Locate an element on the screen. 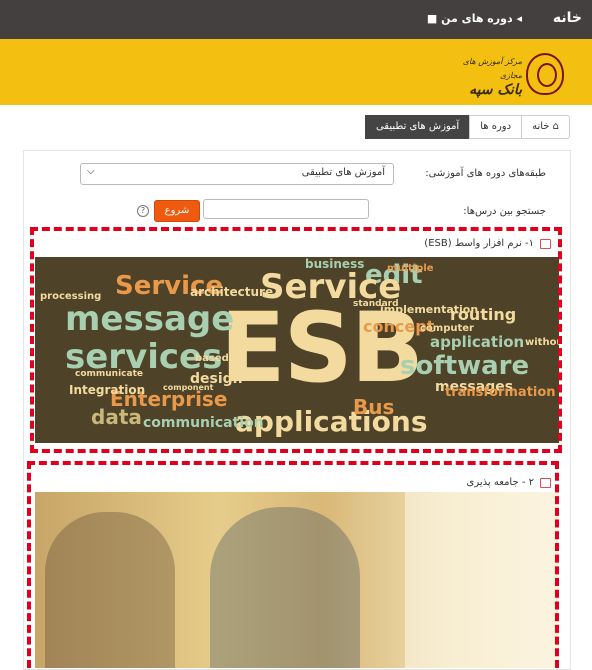 This screenshot has height=670, width=592. wordcloud-word: application is located at coordinates (477, 342).